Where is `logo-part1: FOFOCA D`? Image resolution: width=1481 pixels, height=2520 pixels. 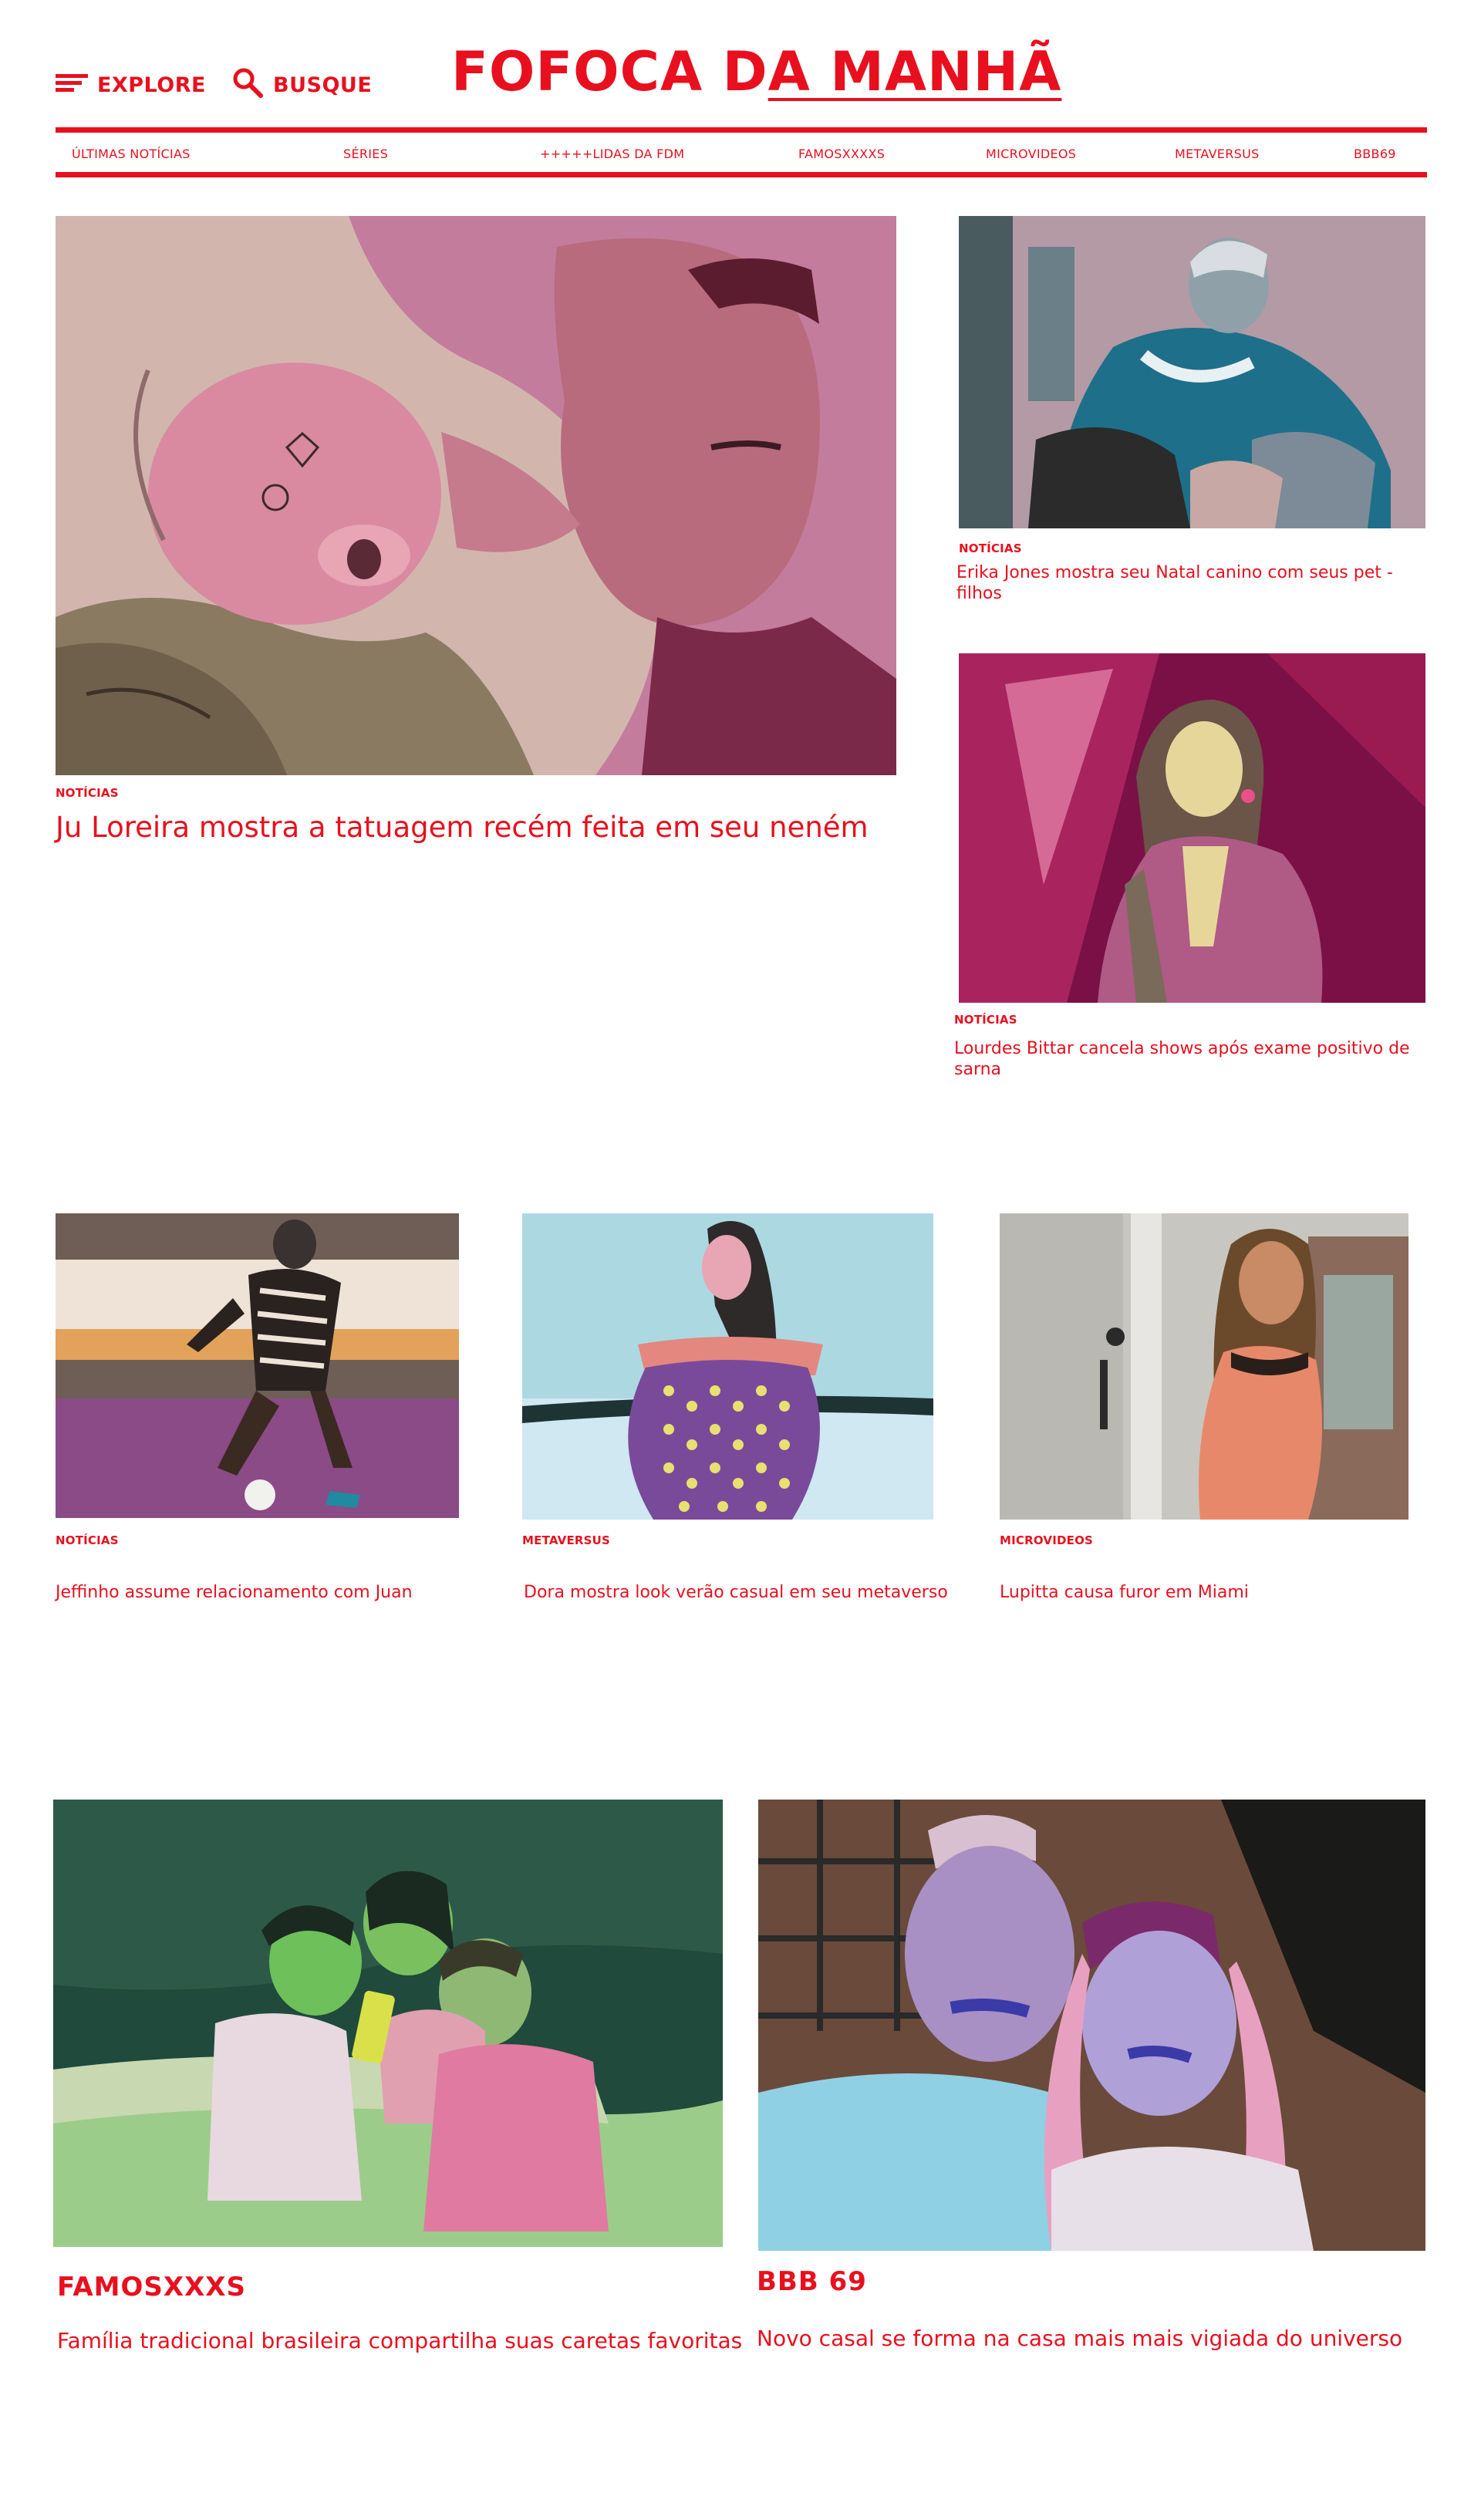 logo-part1: FOFOCA D is located at coordinates (609, 72).